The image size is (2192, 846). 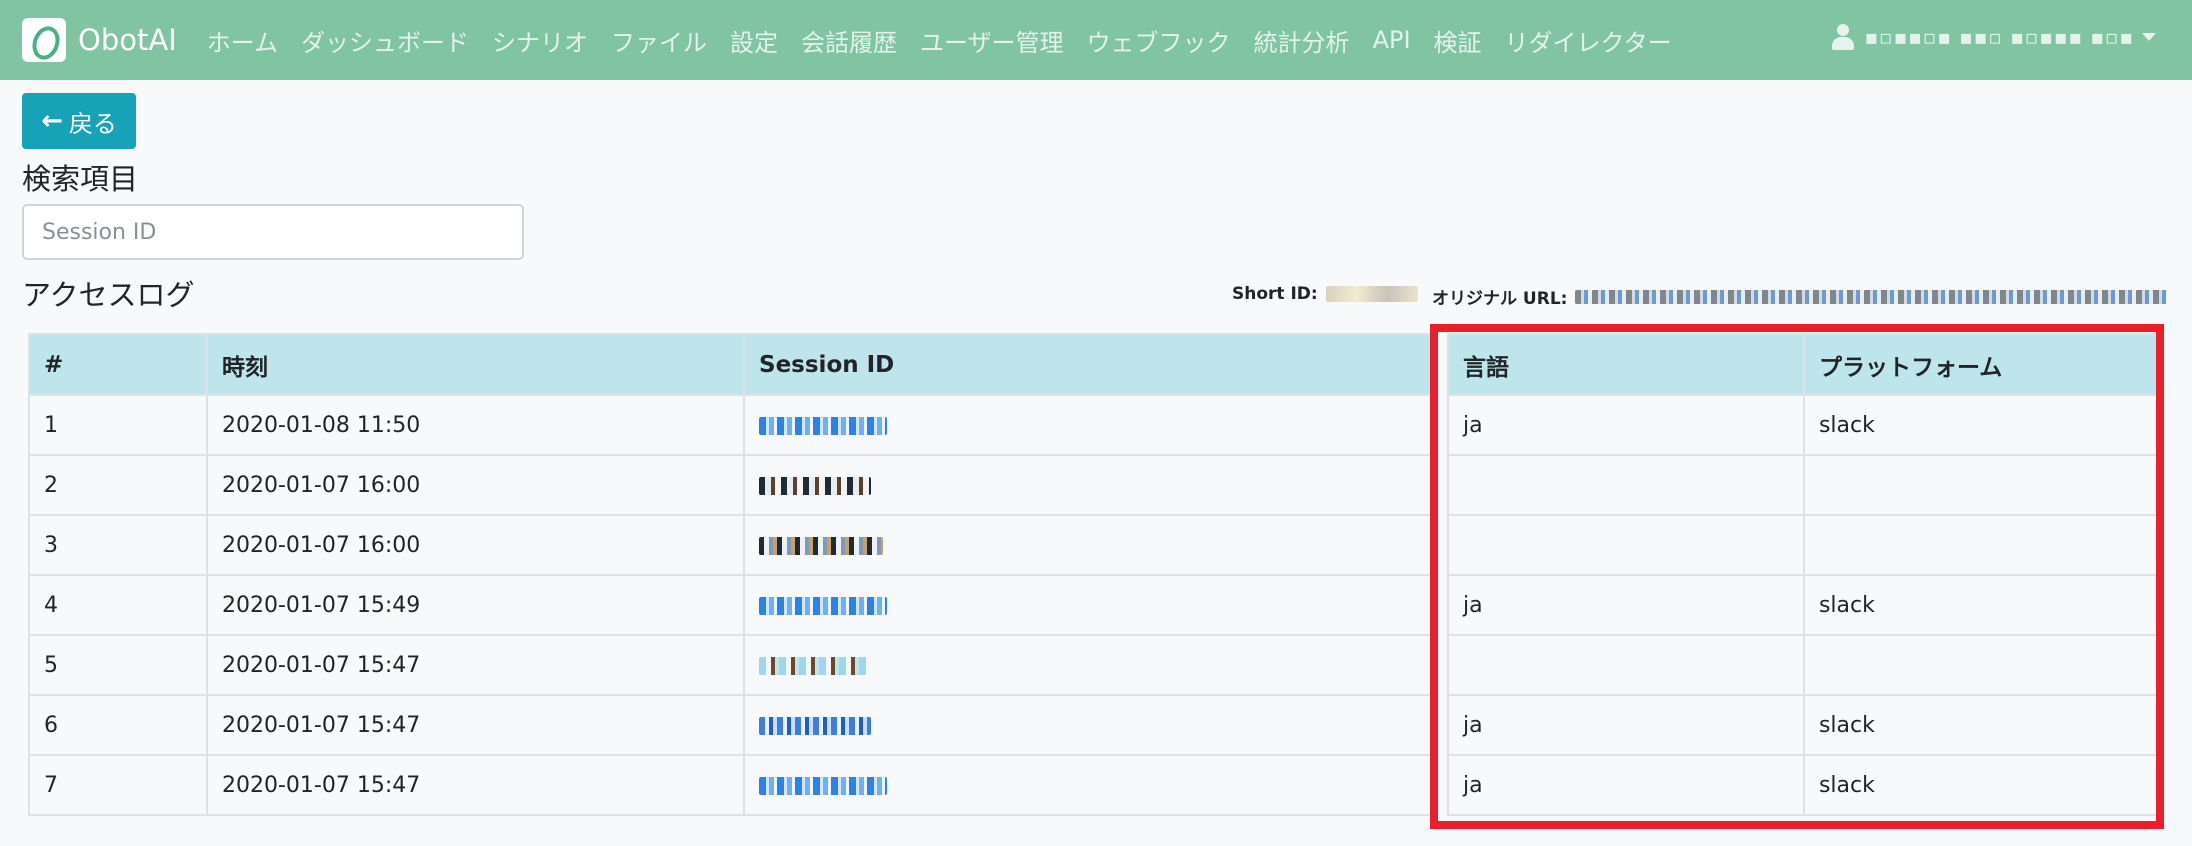 I want to click on column-header-platform: プラットフォーム, so click(x=1982, y=364).